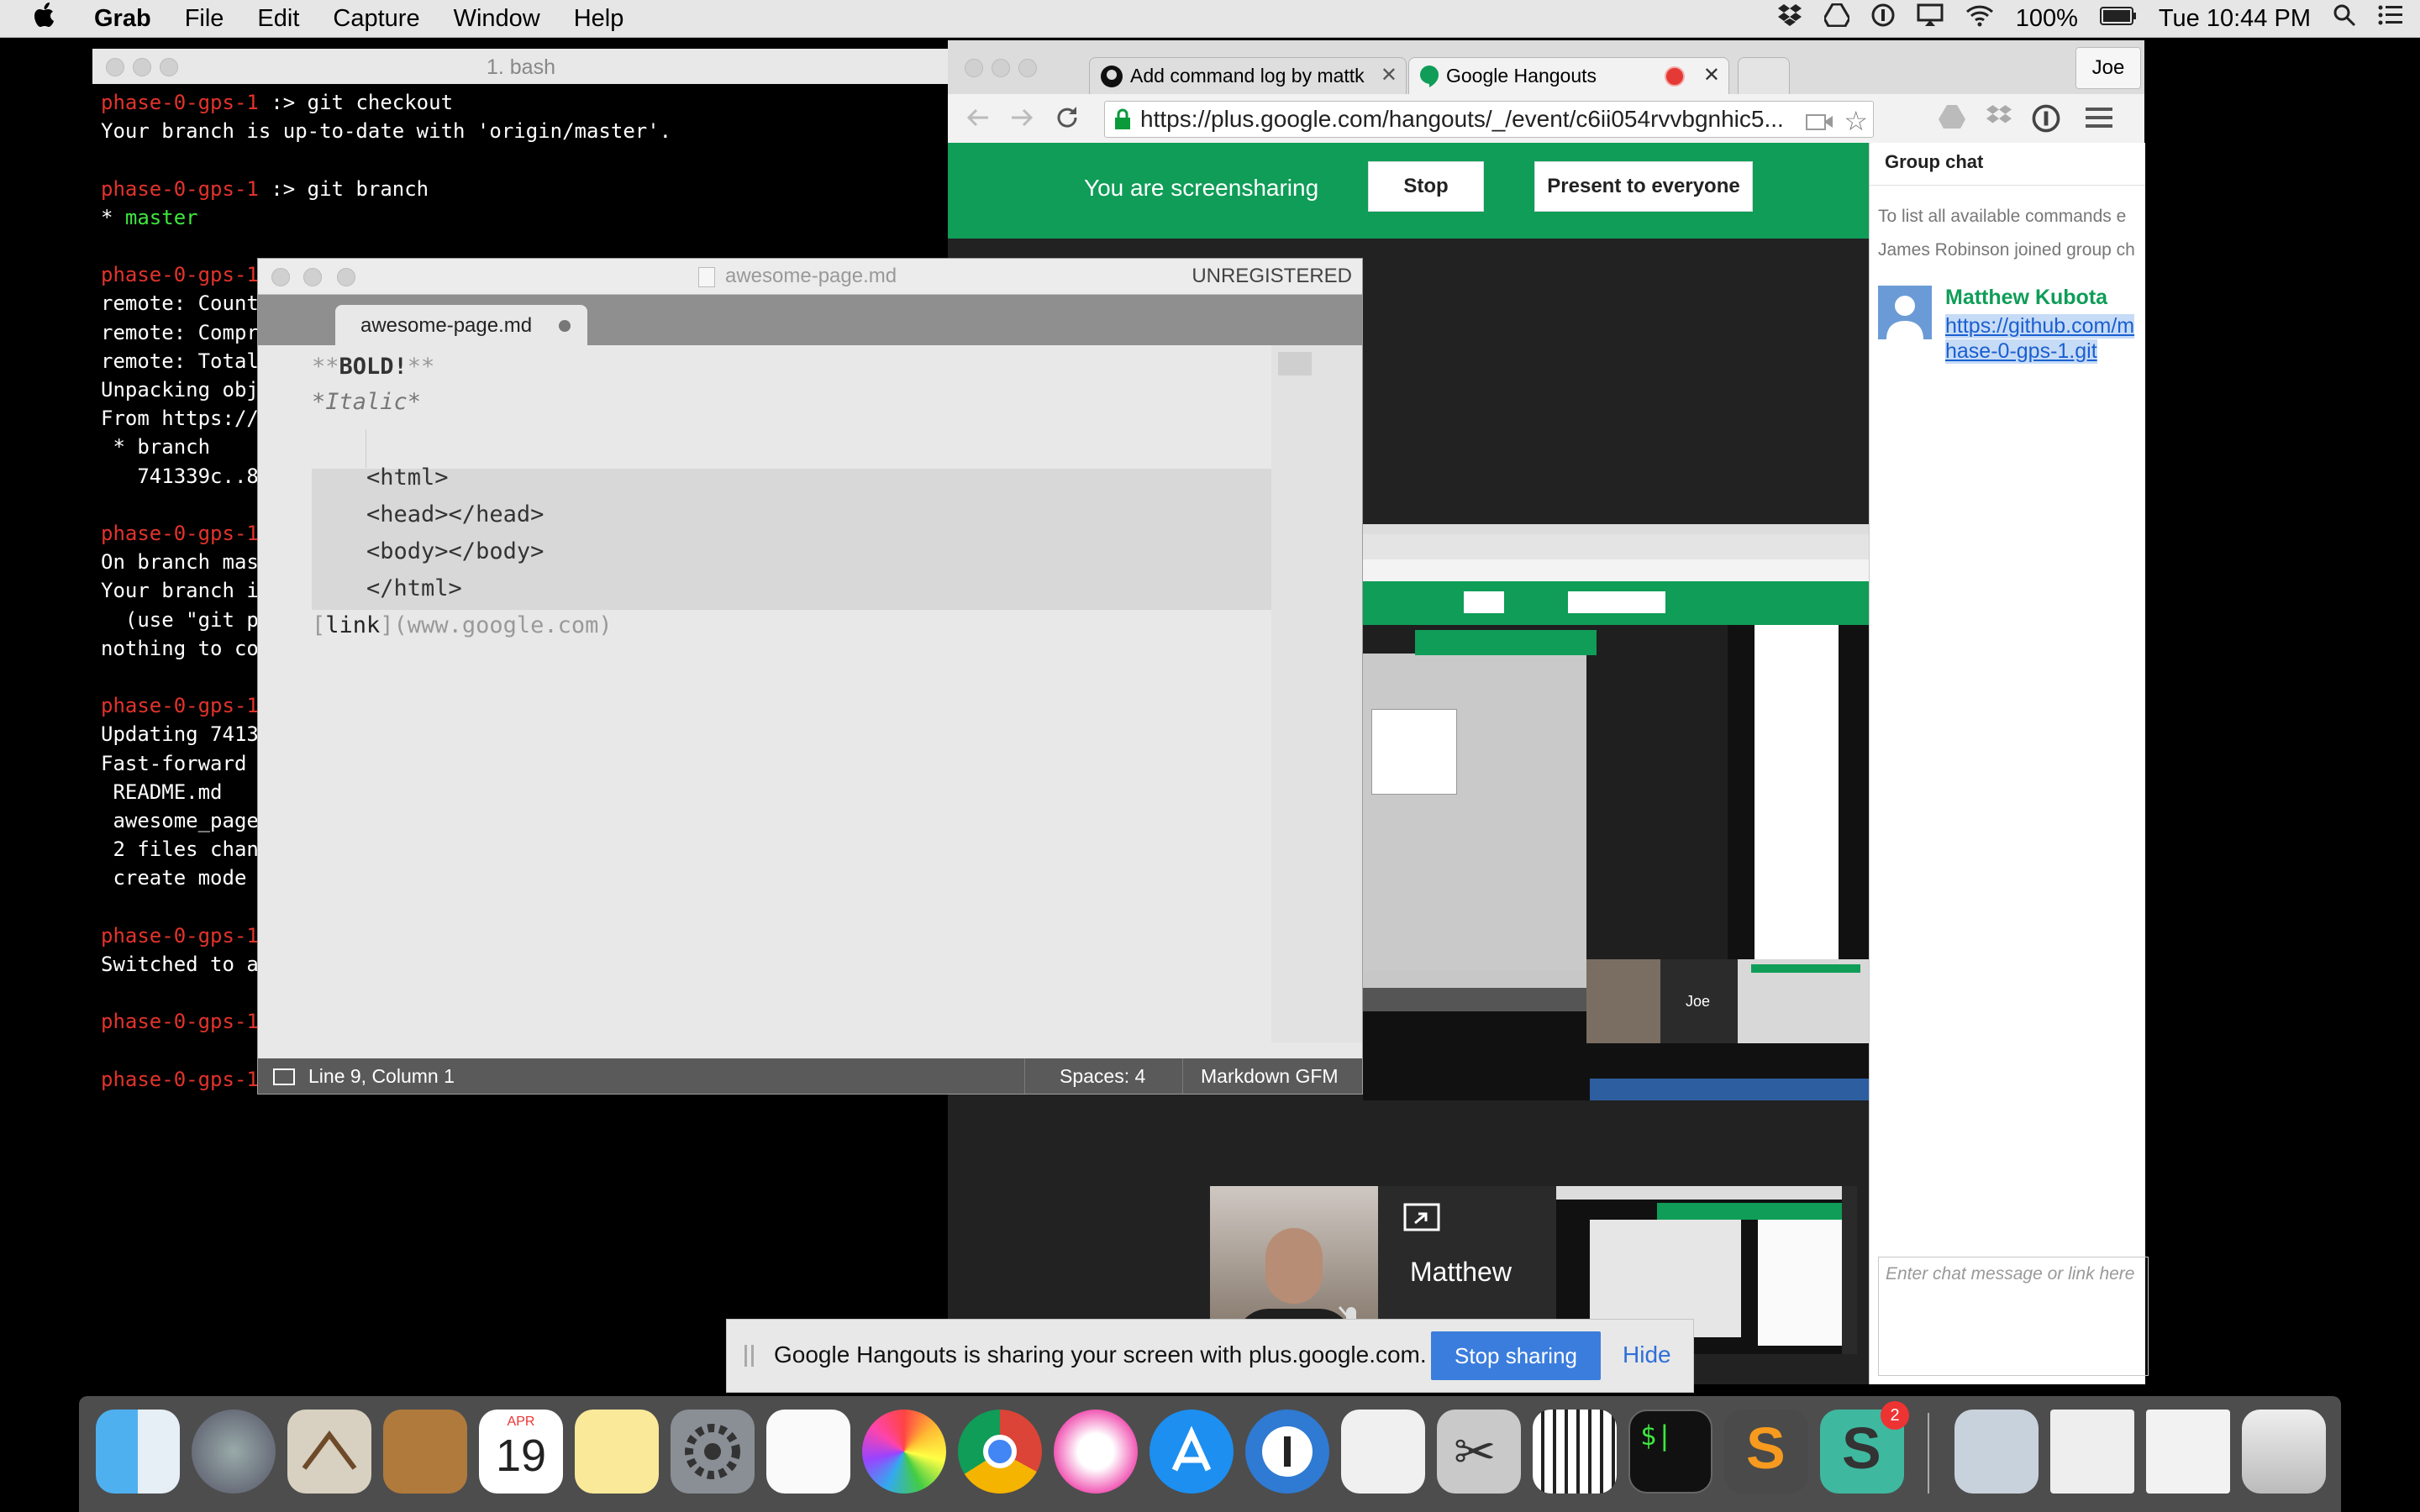 The height and width of the screenshot is (1512, 2420). Describe the element at coordinates (1516, 1355) in the screenshot. I see `stop-sharing-button: Stop sharing` at that location.